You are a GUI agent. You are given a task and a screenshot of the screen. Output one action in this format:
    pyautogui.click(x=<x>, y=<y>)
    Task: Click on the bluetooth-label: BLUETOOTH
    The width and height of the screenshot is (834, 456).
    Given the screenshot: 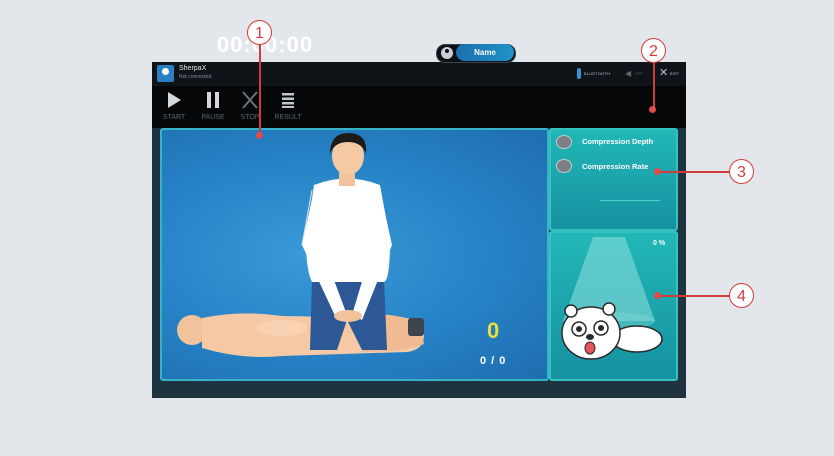 What is the action you would take?
    pyautogui.click(x=597, y=73)
    